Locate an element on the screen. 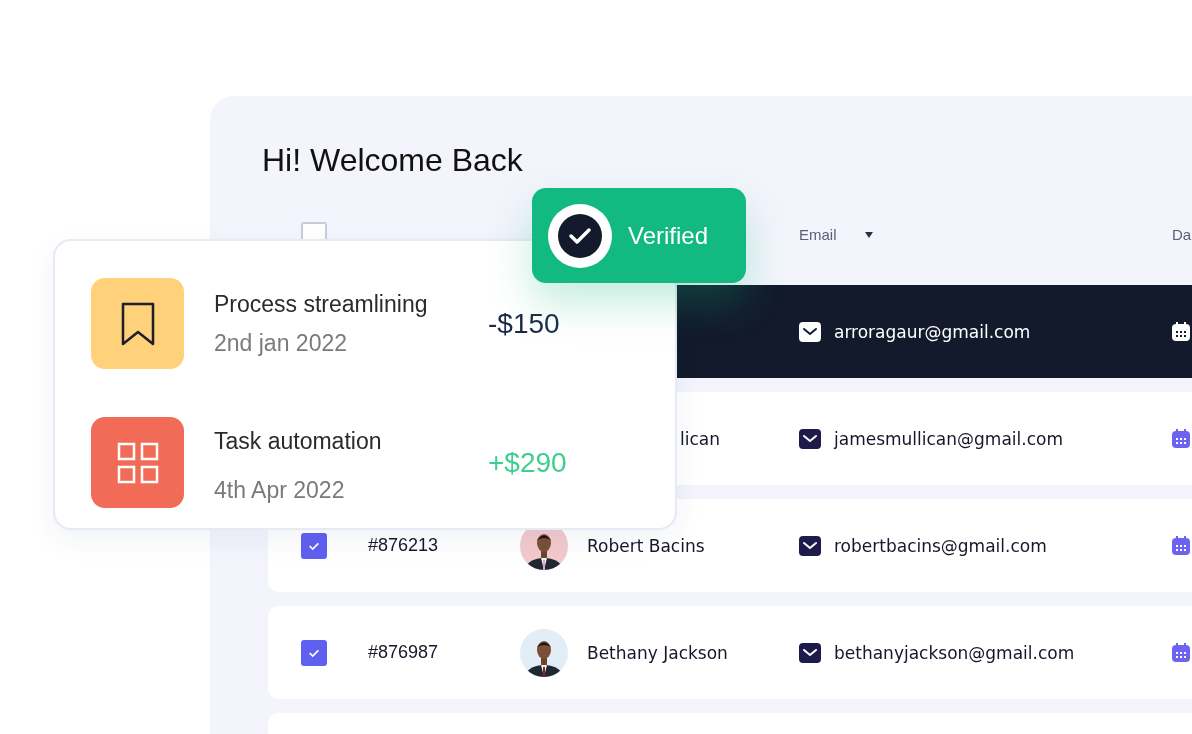  order-id: #876987 is located at coordinates (403, 652).